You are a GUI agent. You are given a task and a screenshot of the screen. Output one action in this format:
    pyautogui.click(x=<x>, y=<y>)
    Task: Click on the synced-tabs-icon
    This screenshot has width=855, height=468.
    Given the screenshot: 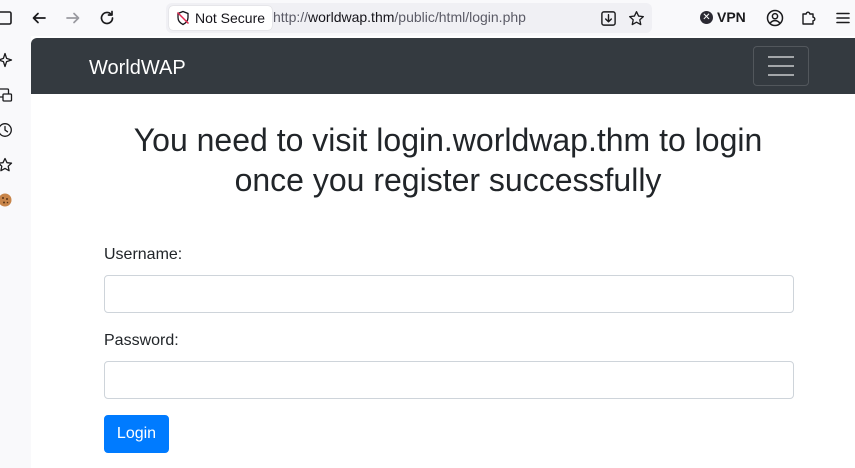 What is the action you would take?
    pyautogui.click(x=7, y=95)
    